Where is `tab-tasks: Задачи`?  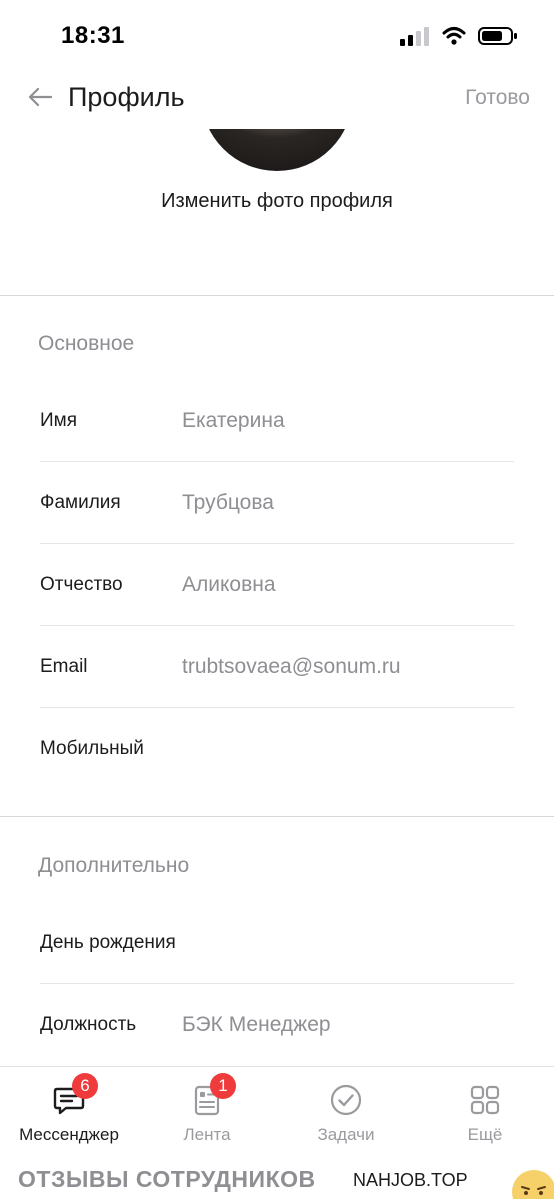 tab-tasks: Задачи is located at coordinates (346, 1114).